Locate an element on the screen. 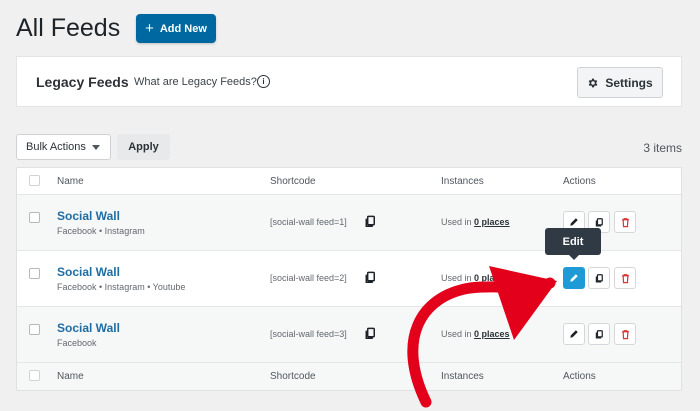  add-new-button: + Add New is located at coordinates (176, 28).